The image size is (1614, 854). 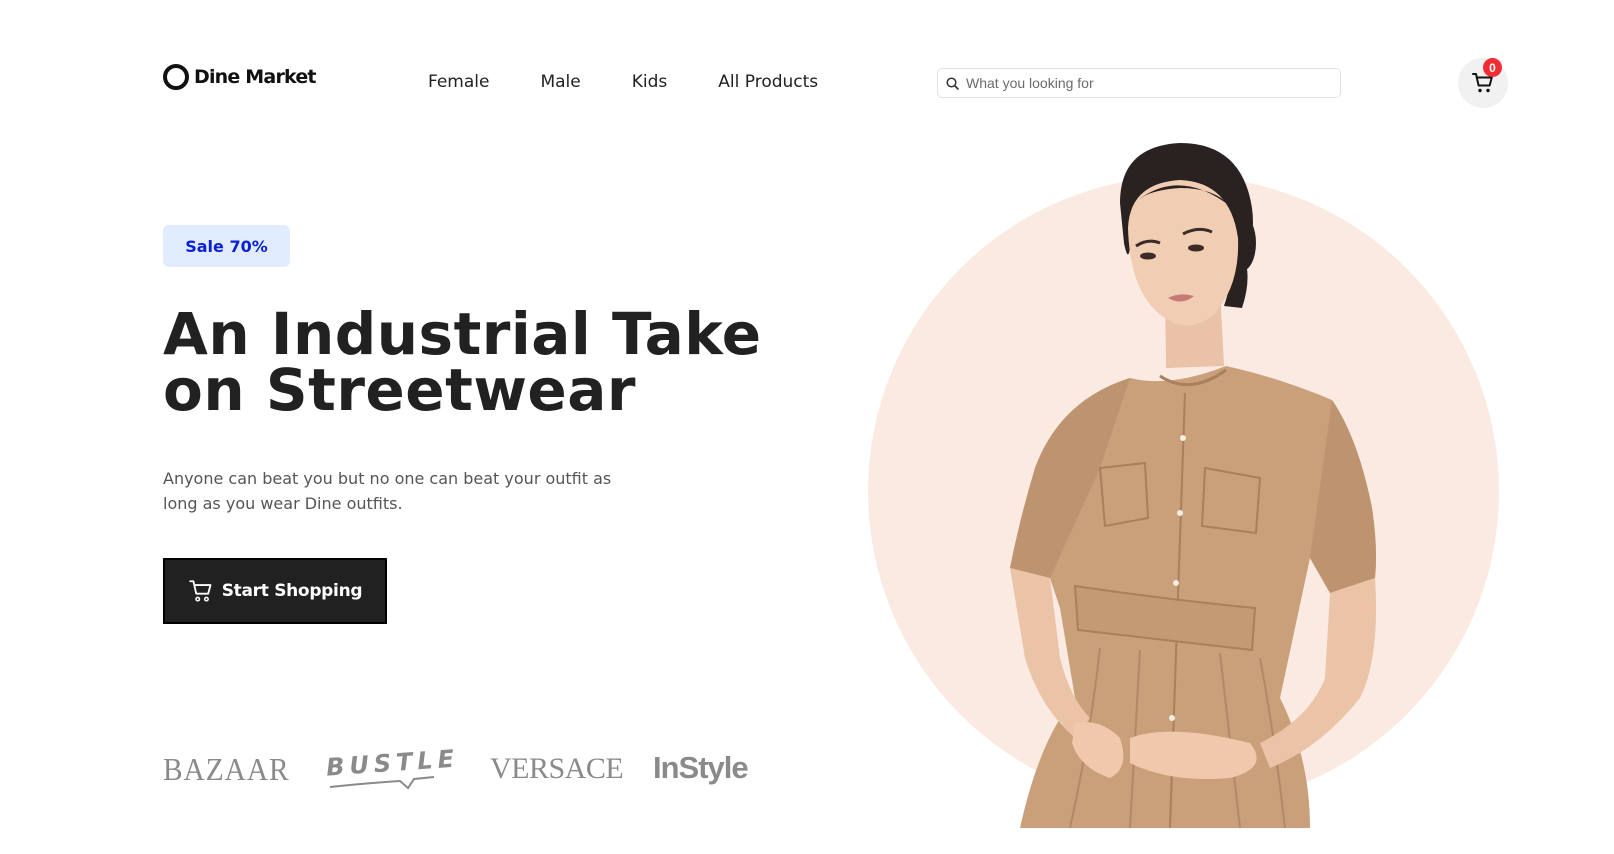 I want to click on main-nav: Female Male Kids All Products, so click(x=648, y=82).